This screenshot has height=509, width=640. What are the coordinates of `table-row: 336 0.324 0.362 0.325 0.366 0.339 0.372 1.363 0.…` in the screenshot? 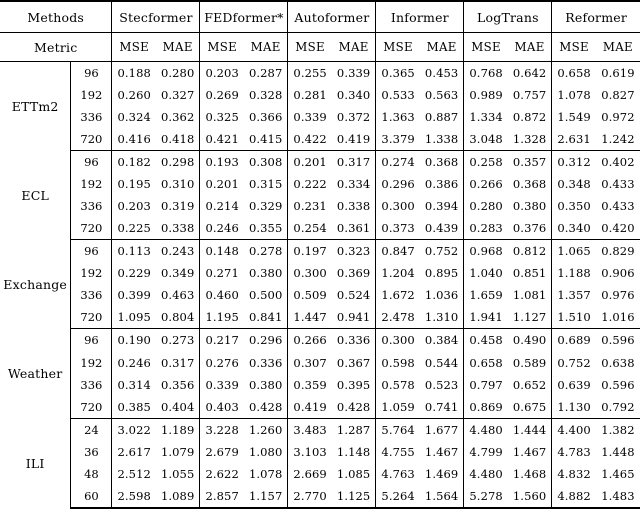 It's located at (320, 117).